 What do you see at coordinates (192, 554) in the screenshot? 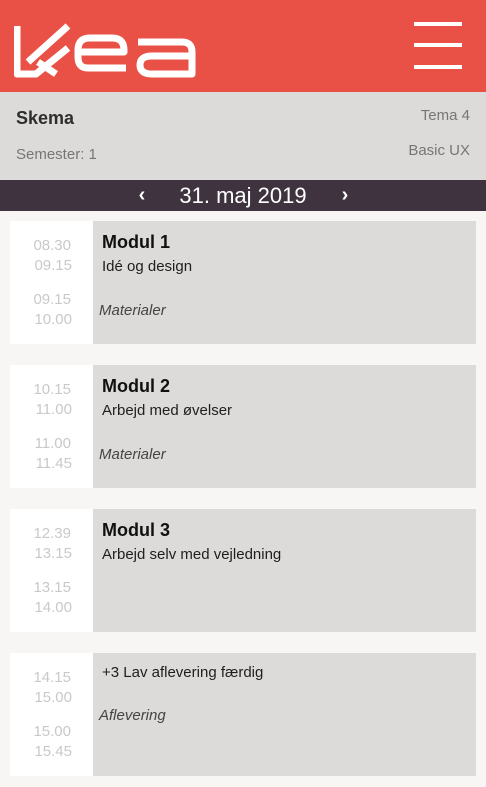
I see `module-description: Arbejd selv med vejledning` at bounding box center [192, 554].